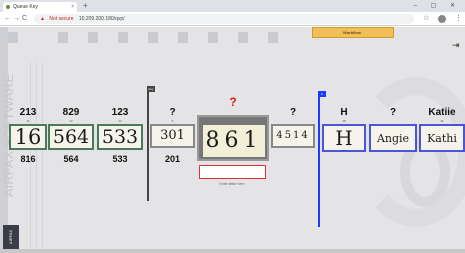  I want to click on field-index: 12, so click(71, 121).